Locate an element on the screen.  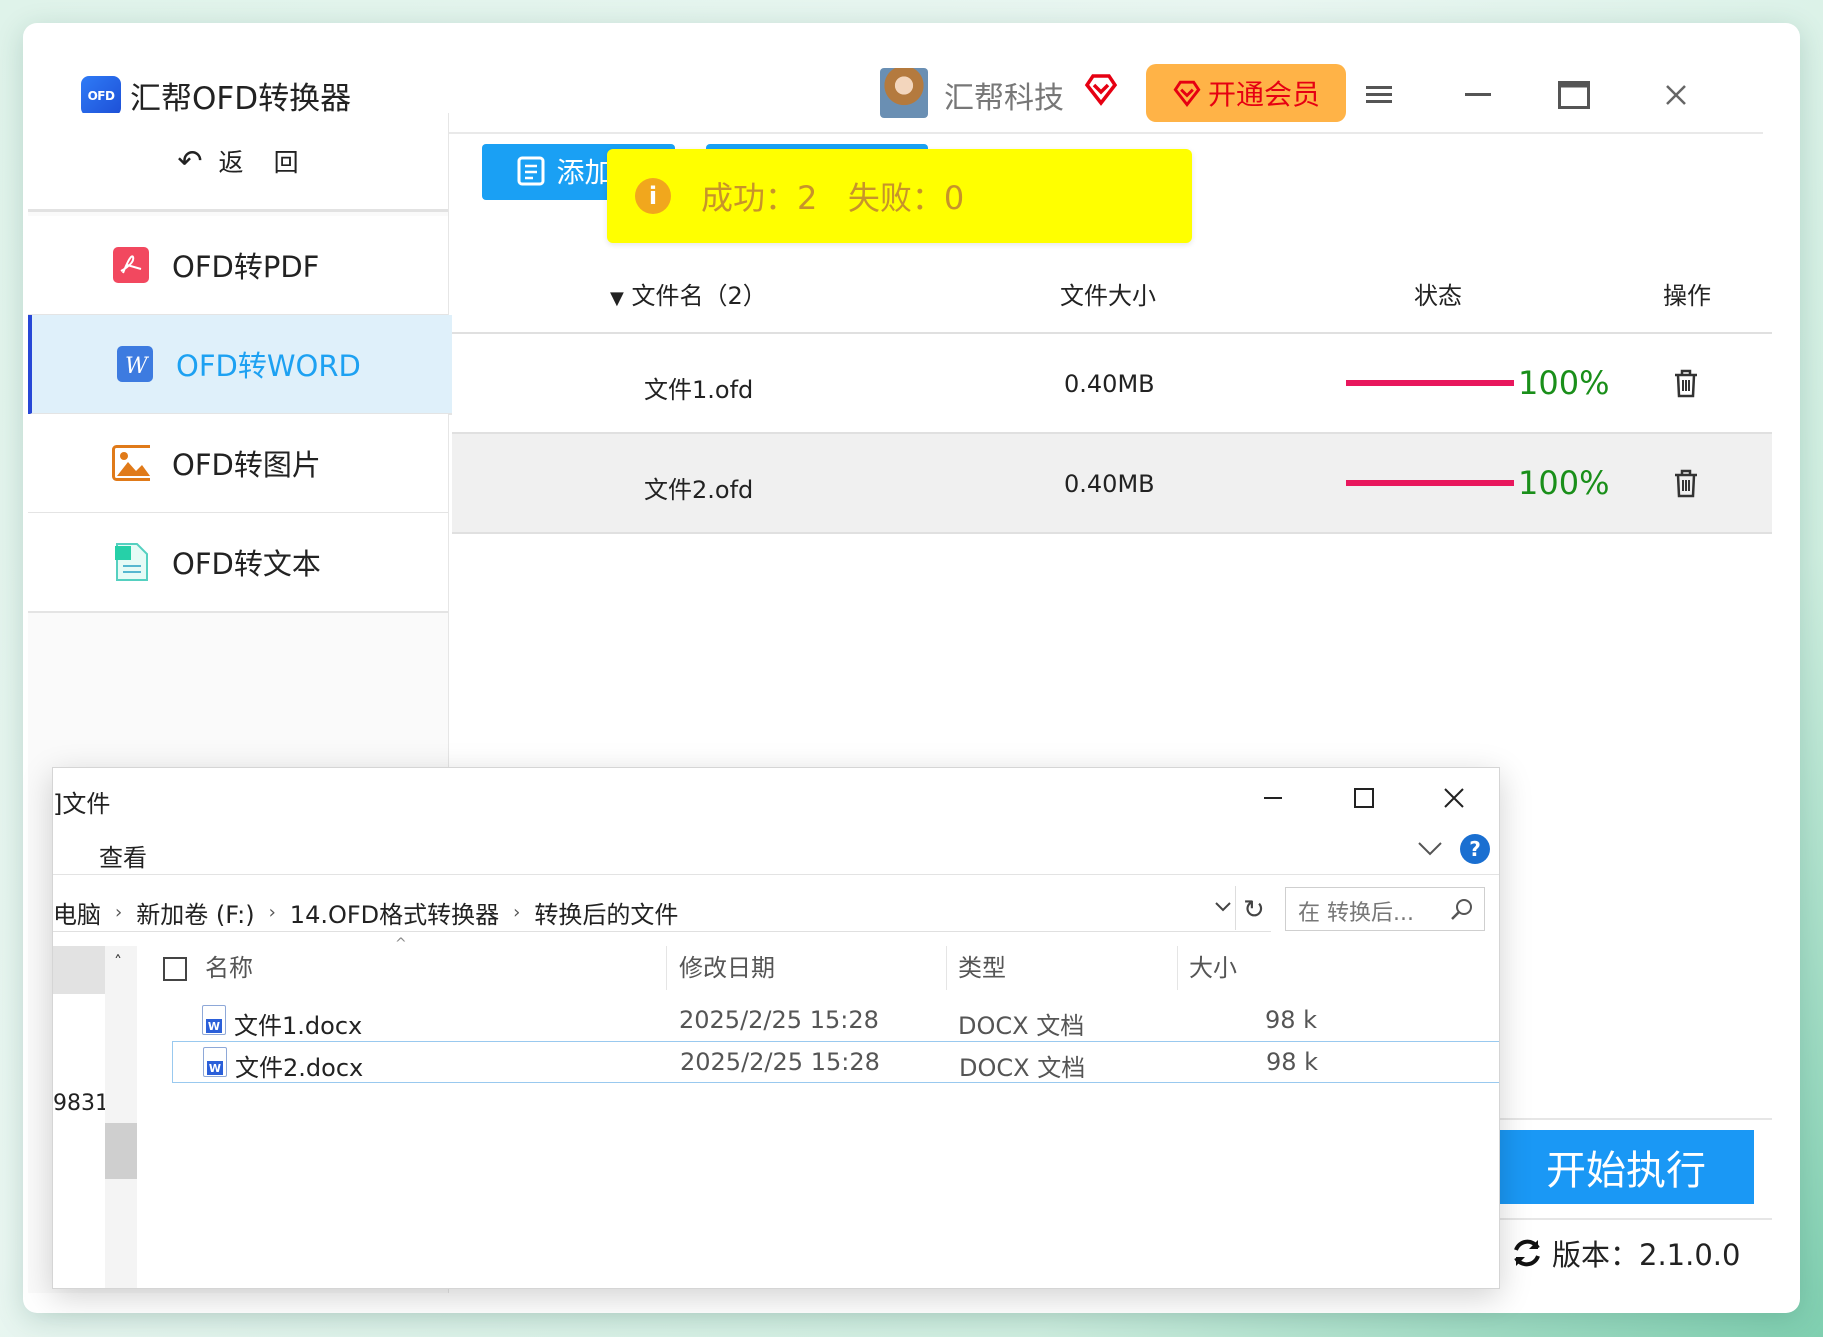
vip-button-label: 开通会员 is located at coordinates (1263, 94).